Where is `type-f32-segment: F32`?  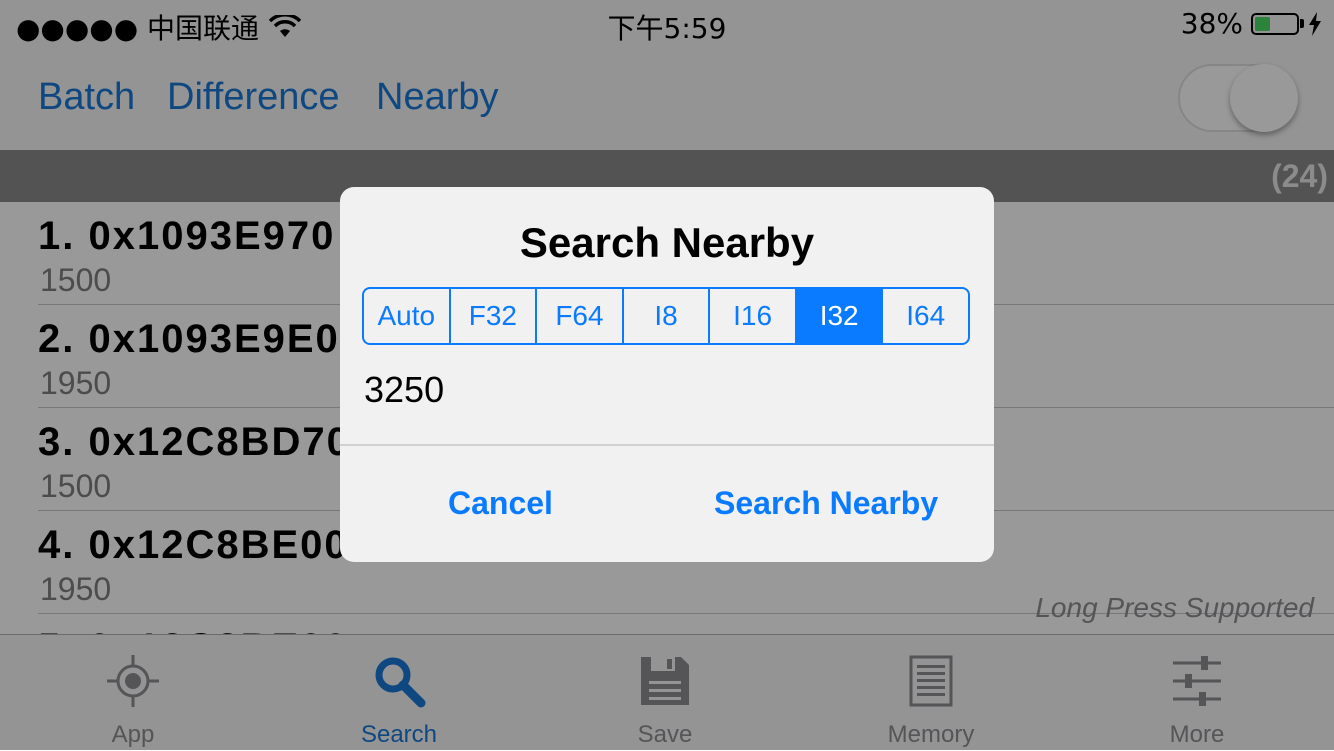 type-f32-segment: F32 is located at coordinates (494, 316).